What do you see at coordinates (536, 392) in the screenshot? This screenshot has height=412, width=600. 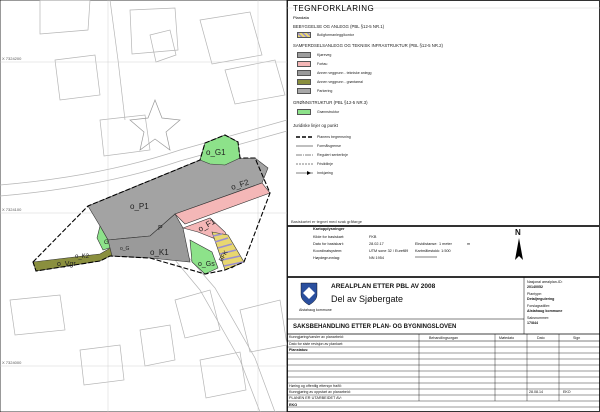 I see `last-row-date: 28.08.14` at bounding box center [536, 392].